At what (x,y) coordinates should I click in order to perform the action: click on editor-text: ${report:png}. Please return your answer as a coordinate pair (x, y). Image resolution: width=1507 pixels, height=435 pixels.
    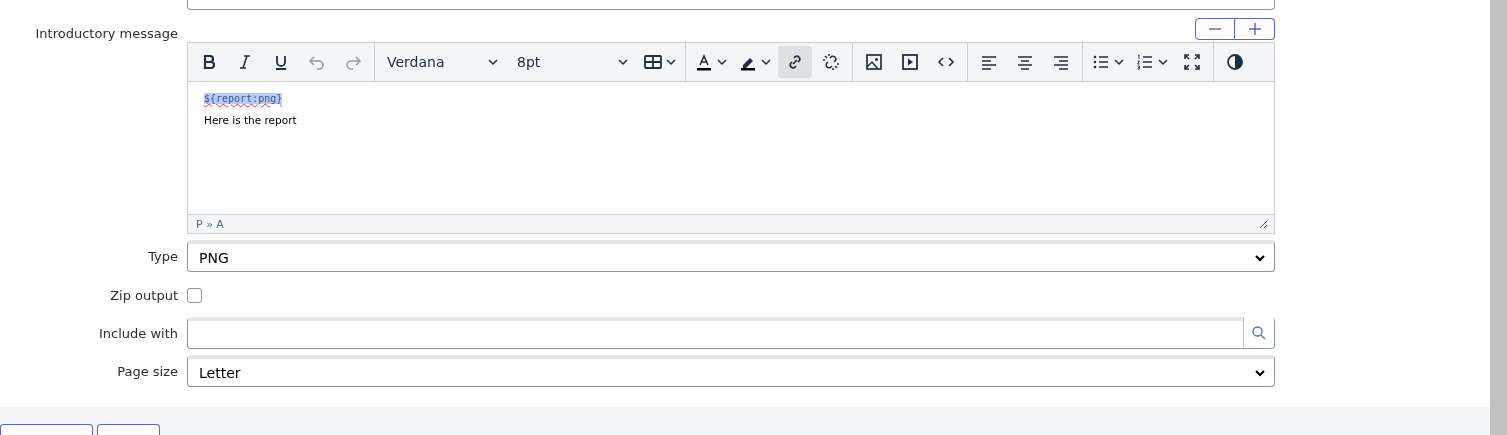
    Looking at the image, I should click on (243, 98).